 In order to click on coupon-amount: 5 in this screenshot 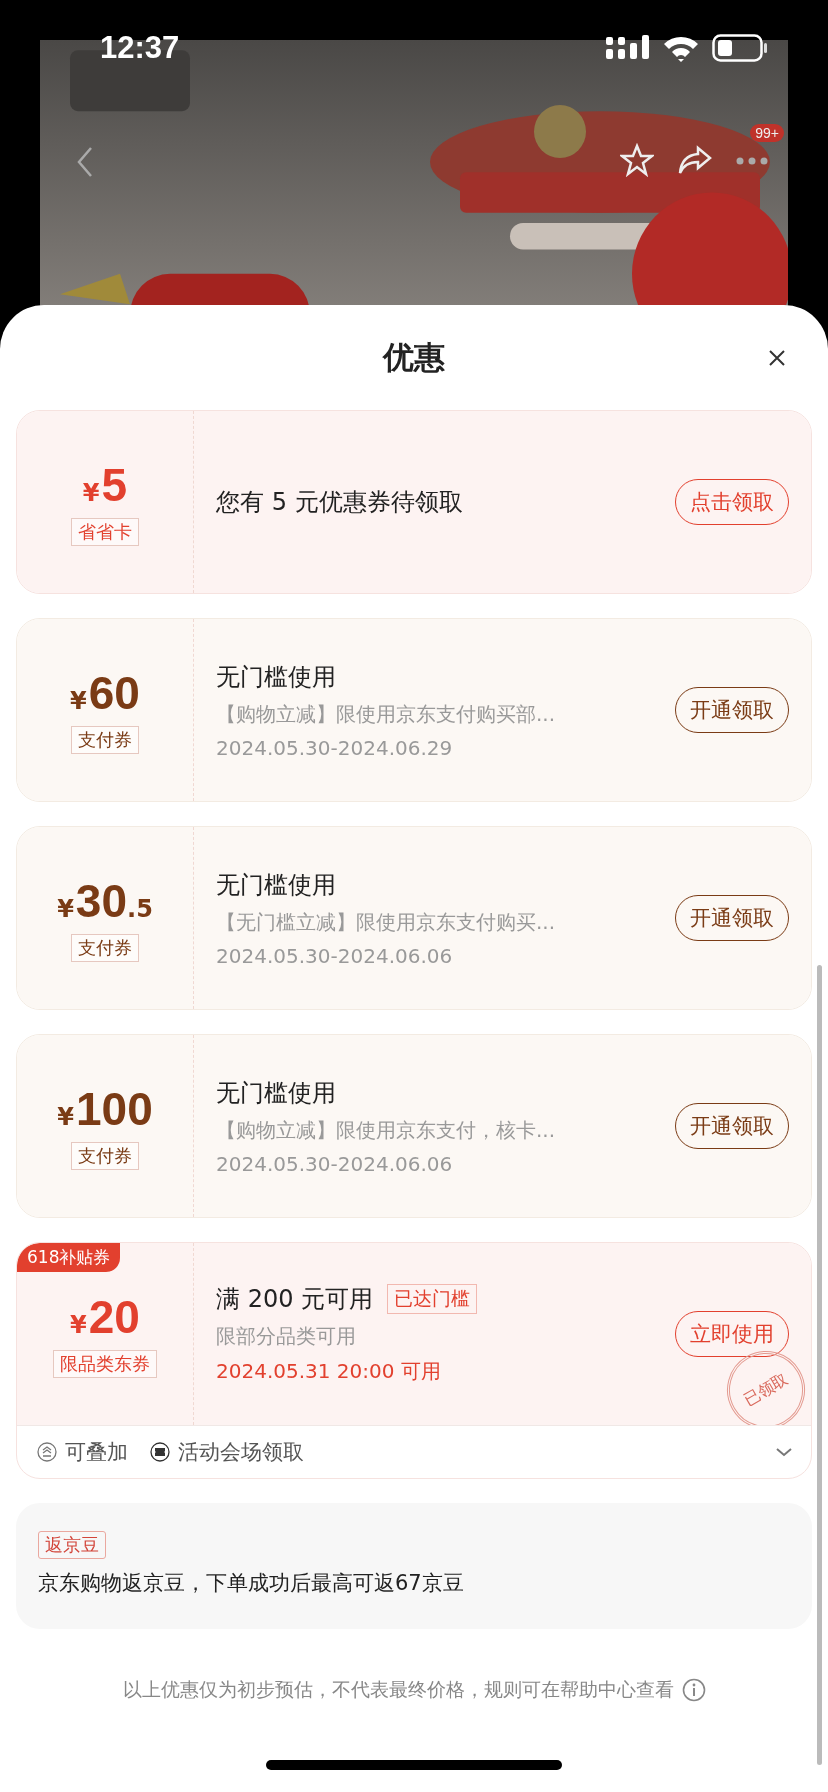, I will do `click(114, 485)`.